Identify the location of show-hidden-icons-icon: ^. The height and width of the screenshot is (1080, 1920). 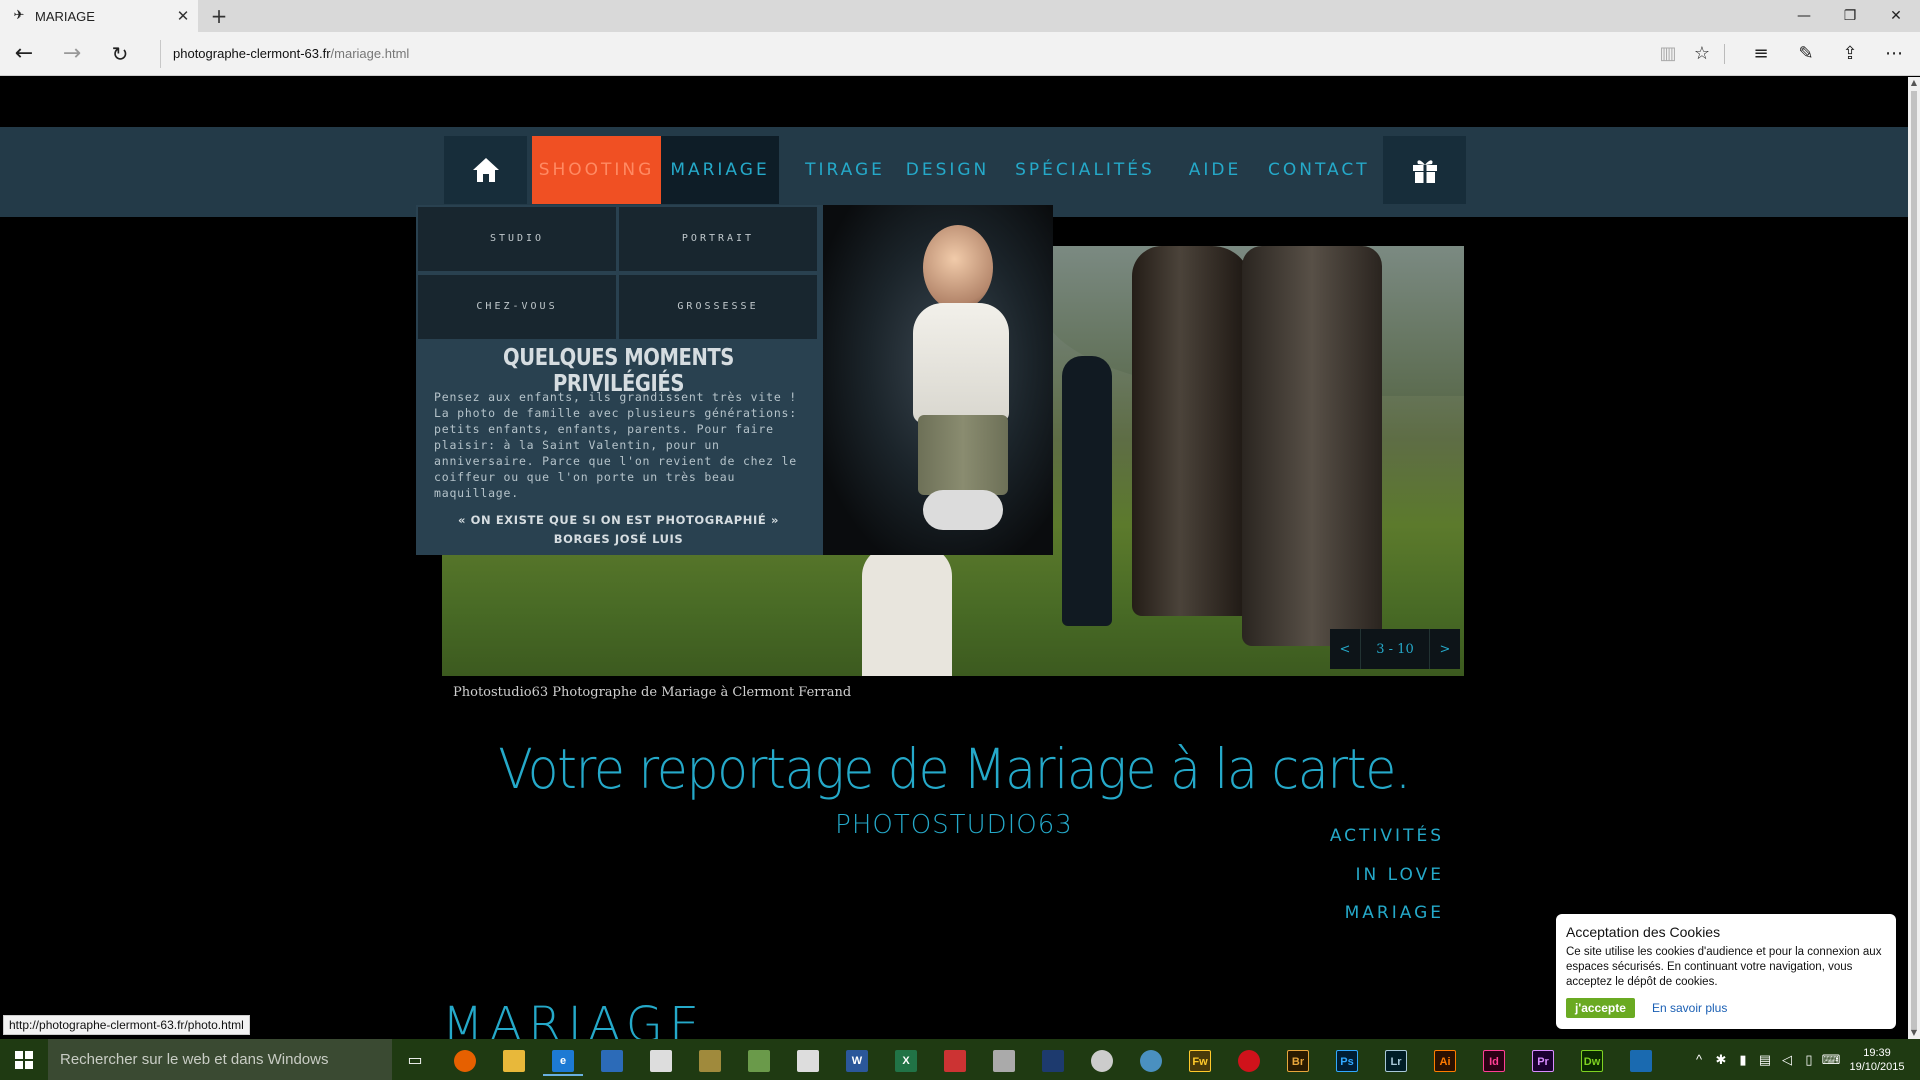
(1699, 1059).